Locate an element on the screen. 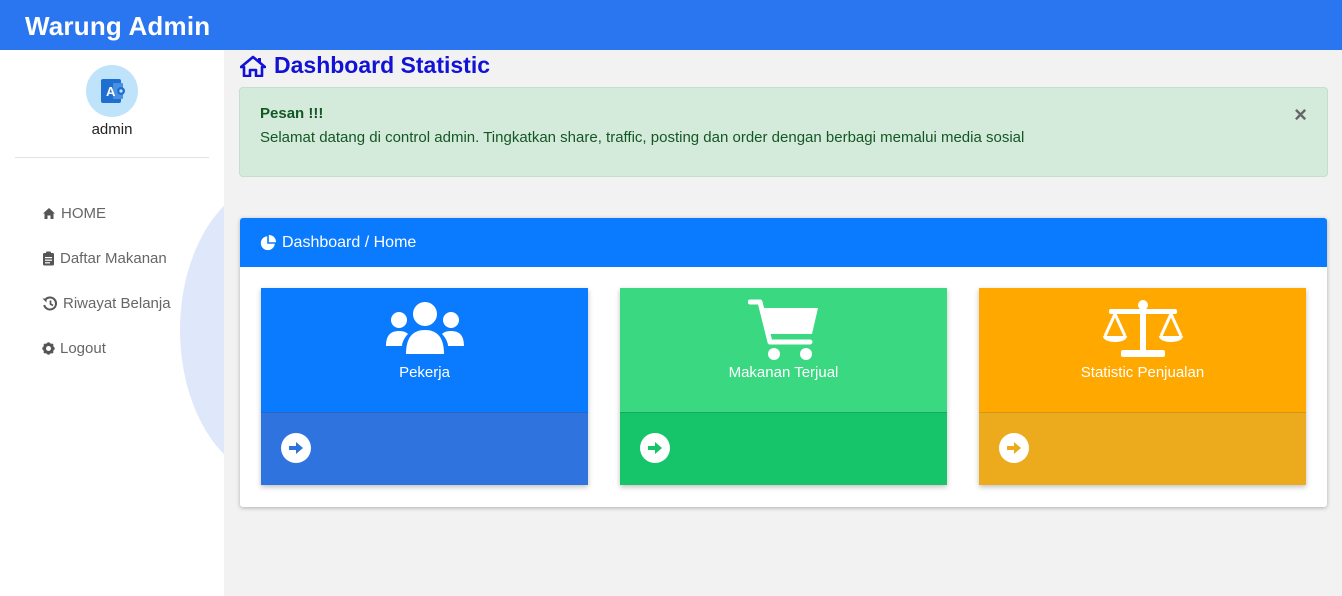 This screenshot has width=1342, height=596. svg-text: A is located at coordinates (111, 91).